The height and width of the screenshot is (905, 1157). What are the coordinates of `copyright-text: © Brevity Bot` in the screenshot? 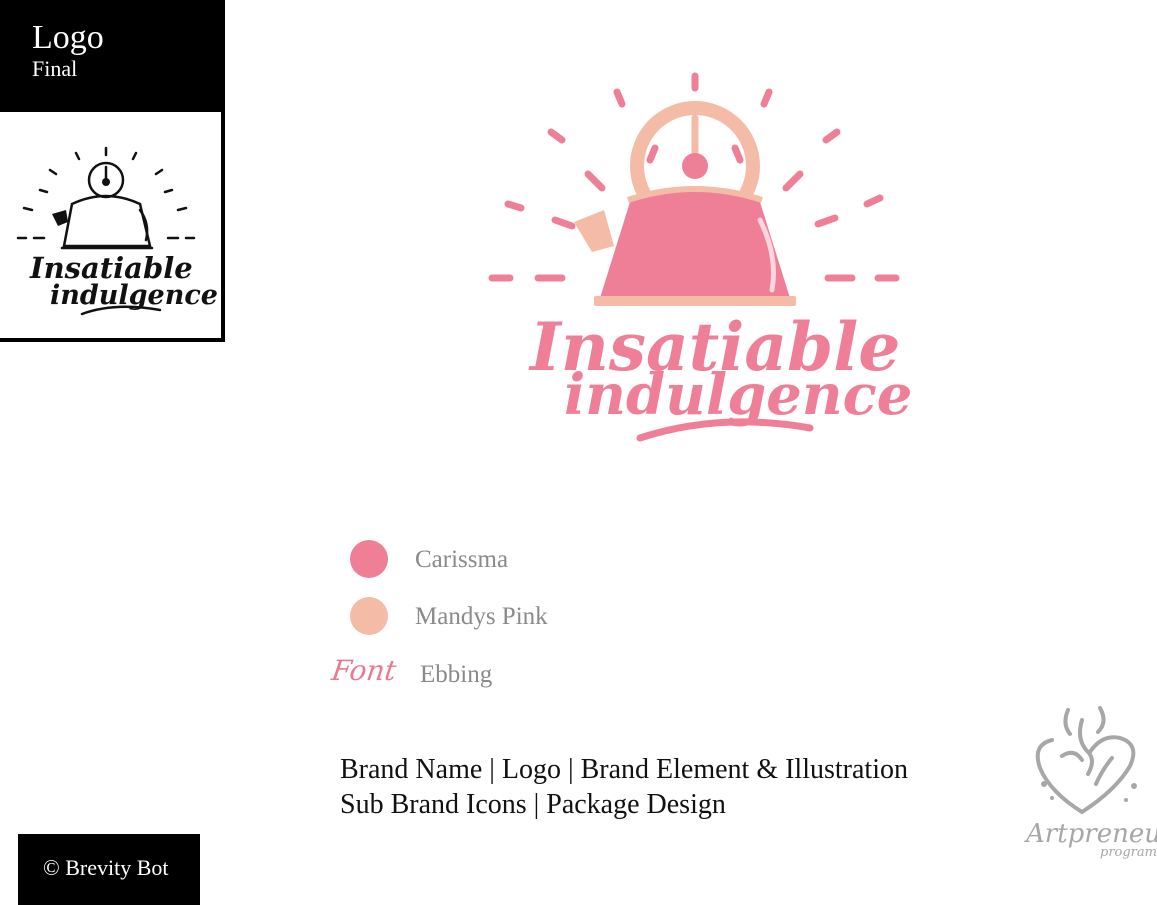 It's located at (106, 867).